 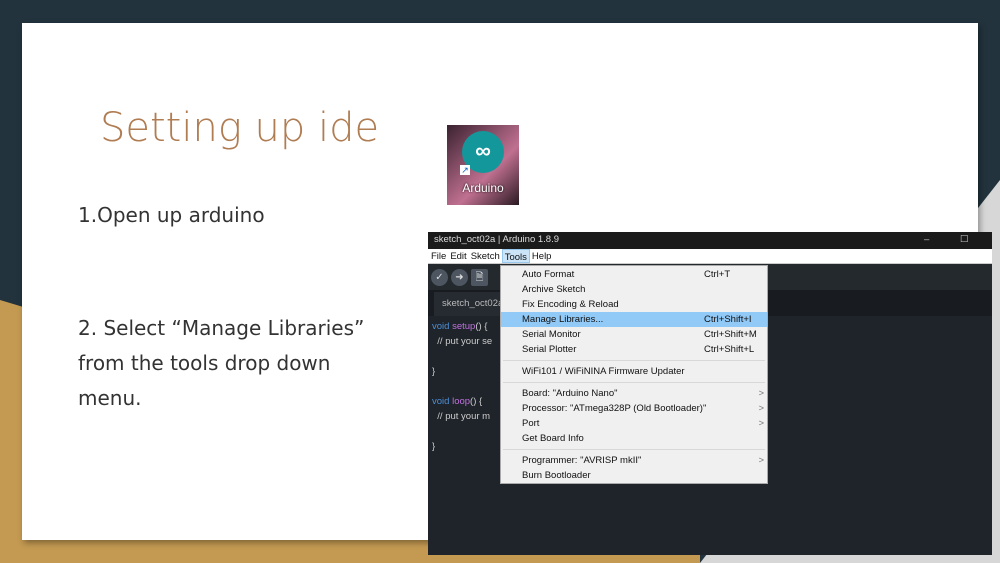 What do you see at coordinates (730, 334) in the screenshot?
I see `menu-item-shortcut: Ctrl+Shift+M` at bounding box center [730, 334].